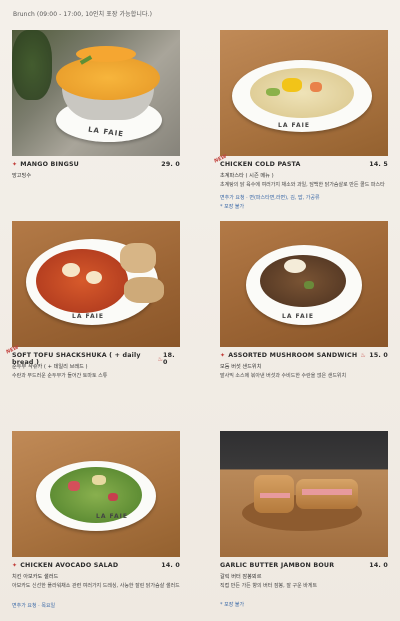 This screenshot has width=400, height=621. Describe the element at coordinates (34, 606) in the screenshot. I see `item-note: 면추가 요청 · 목요일` at that location.